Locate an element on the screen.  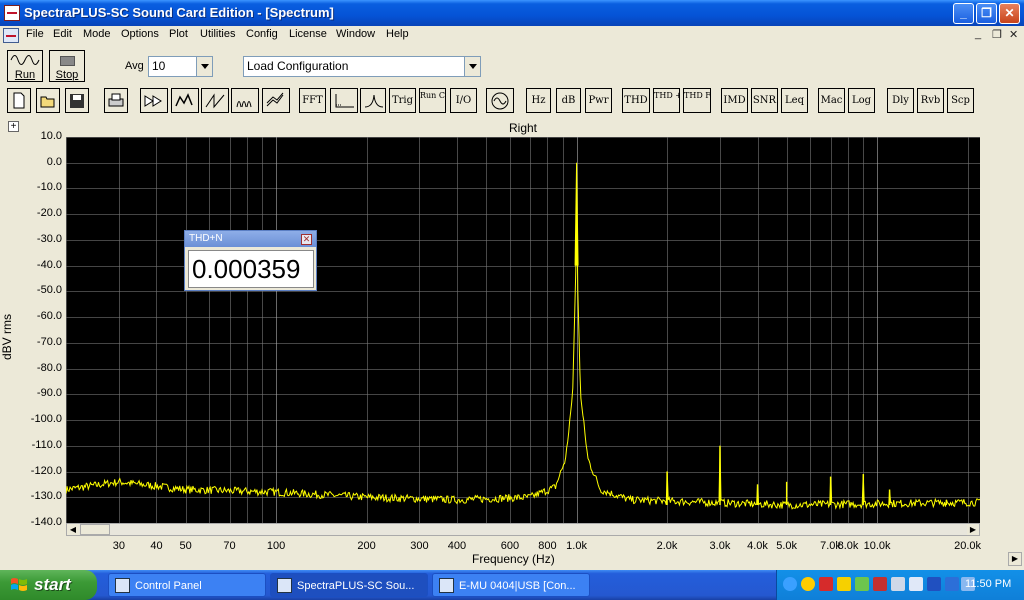
print-button is located at coordinates (116, 100).